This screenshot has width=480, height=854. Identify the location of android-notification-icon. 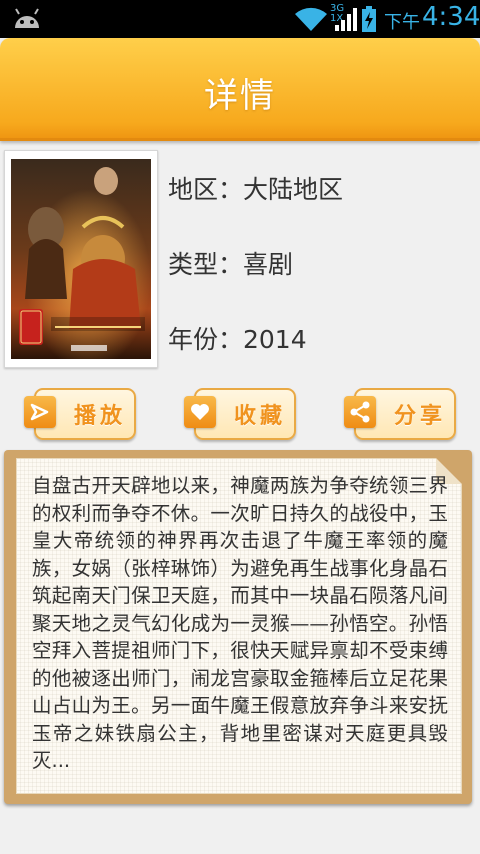
(27, 18).